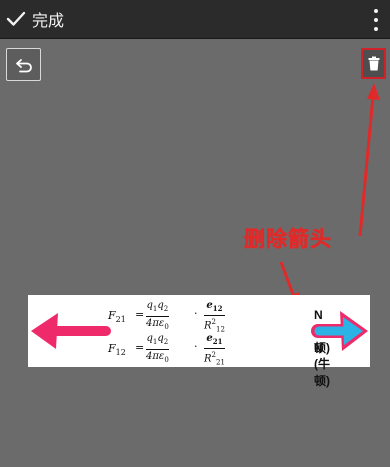 The width and height of the screenshot is (390, 467). What do you see at coordinates (71, 331) in the screenshot?
I see `left-arrow-shape` at bounding box center [71, 331].